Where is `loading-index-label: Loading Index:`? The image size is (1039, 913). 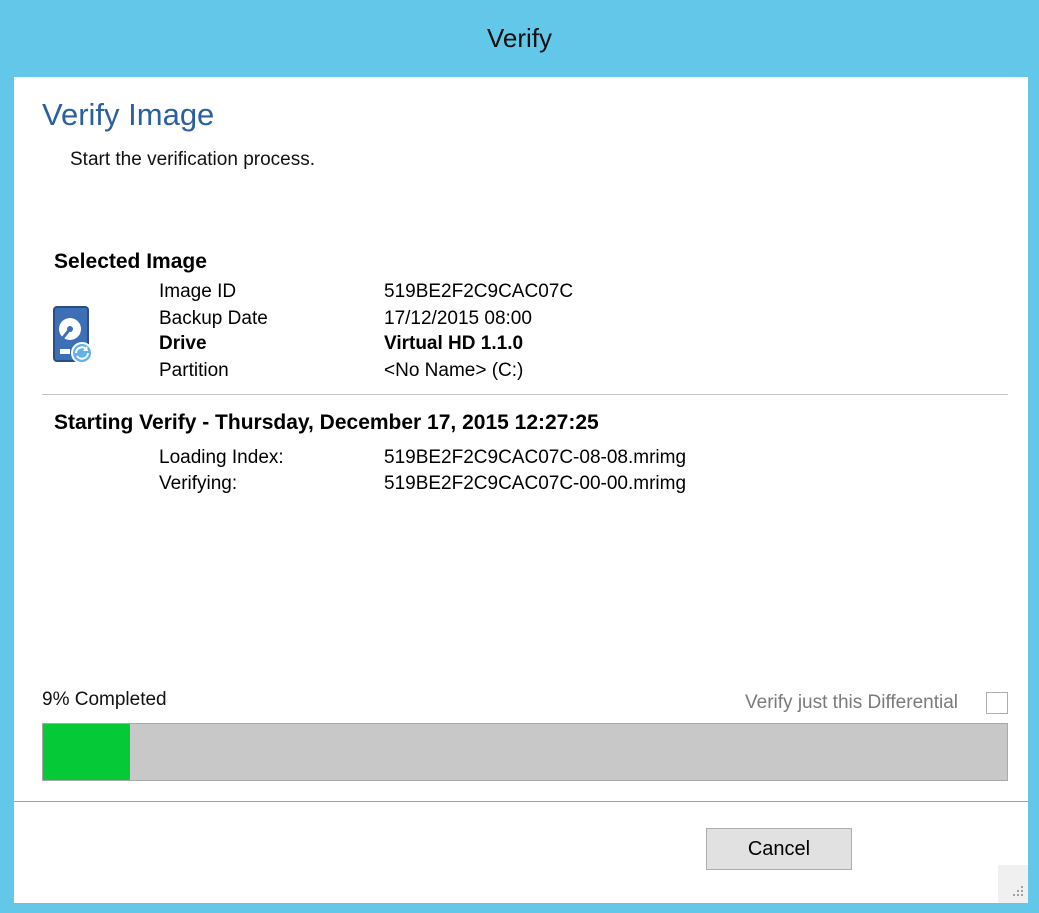
loading-index-label: Loading Index: is located at coordinates (221, 457).